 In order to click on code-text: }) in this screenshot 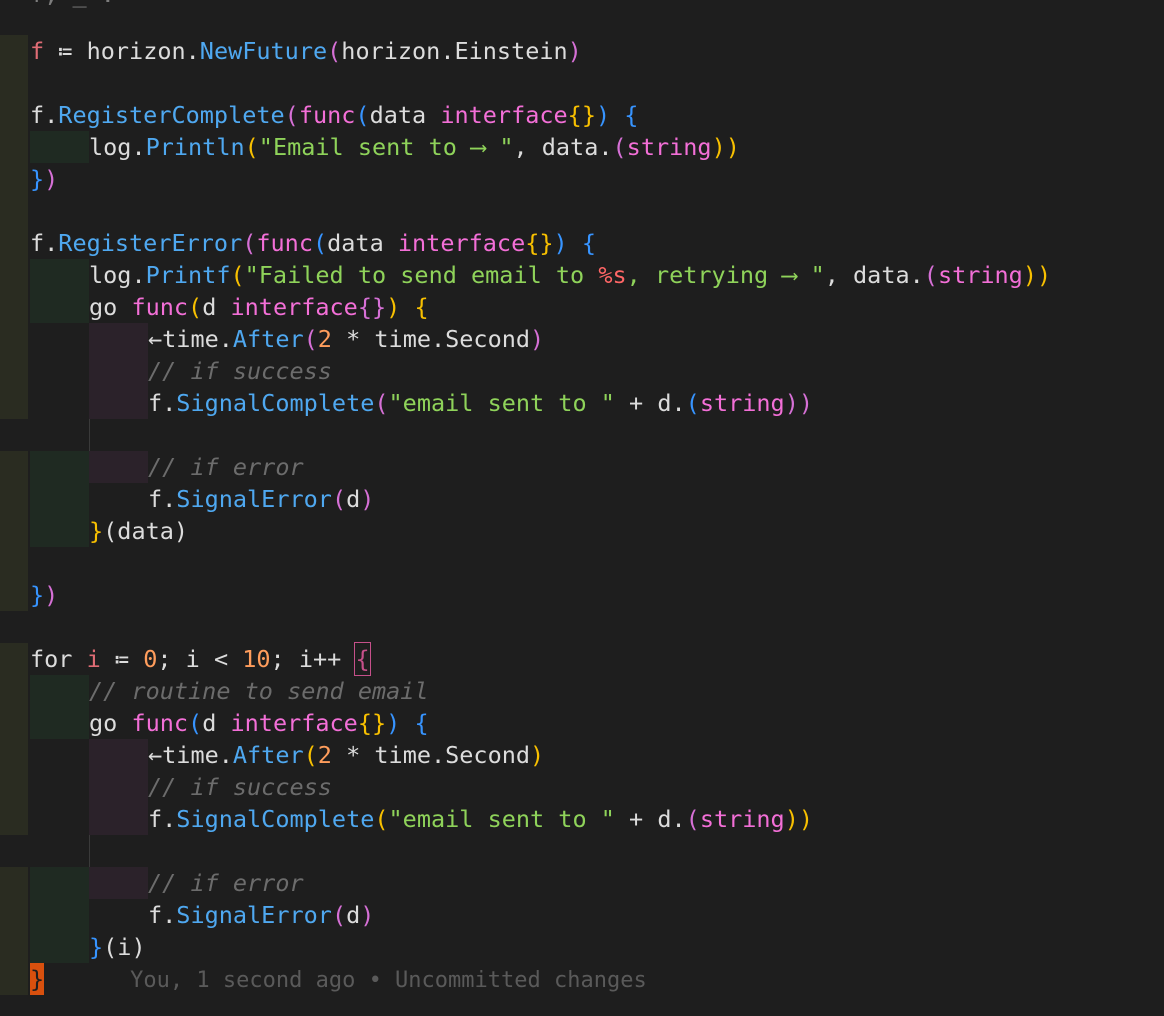, I will do `click(44, 179)`.